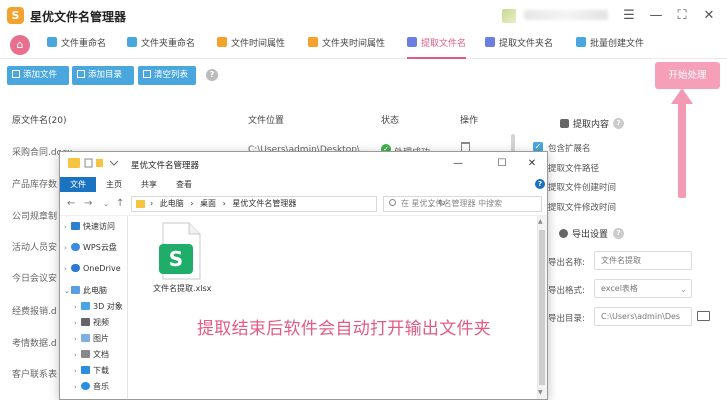  I want to click on explorer-maximize-button: ☐, so click(502, 164).